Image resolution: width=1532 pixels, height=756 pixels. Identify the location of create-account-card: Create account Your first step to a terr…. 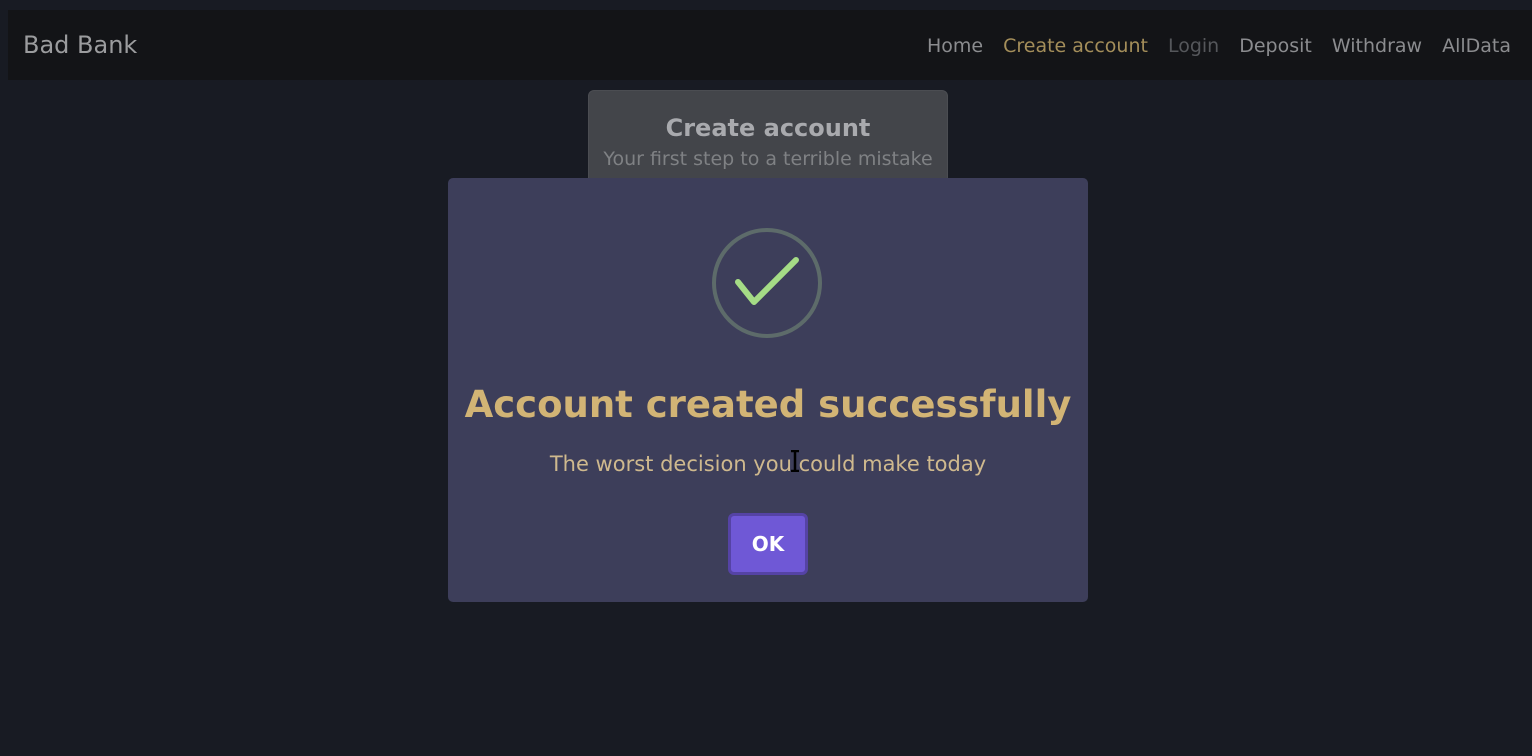
(768, 140).